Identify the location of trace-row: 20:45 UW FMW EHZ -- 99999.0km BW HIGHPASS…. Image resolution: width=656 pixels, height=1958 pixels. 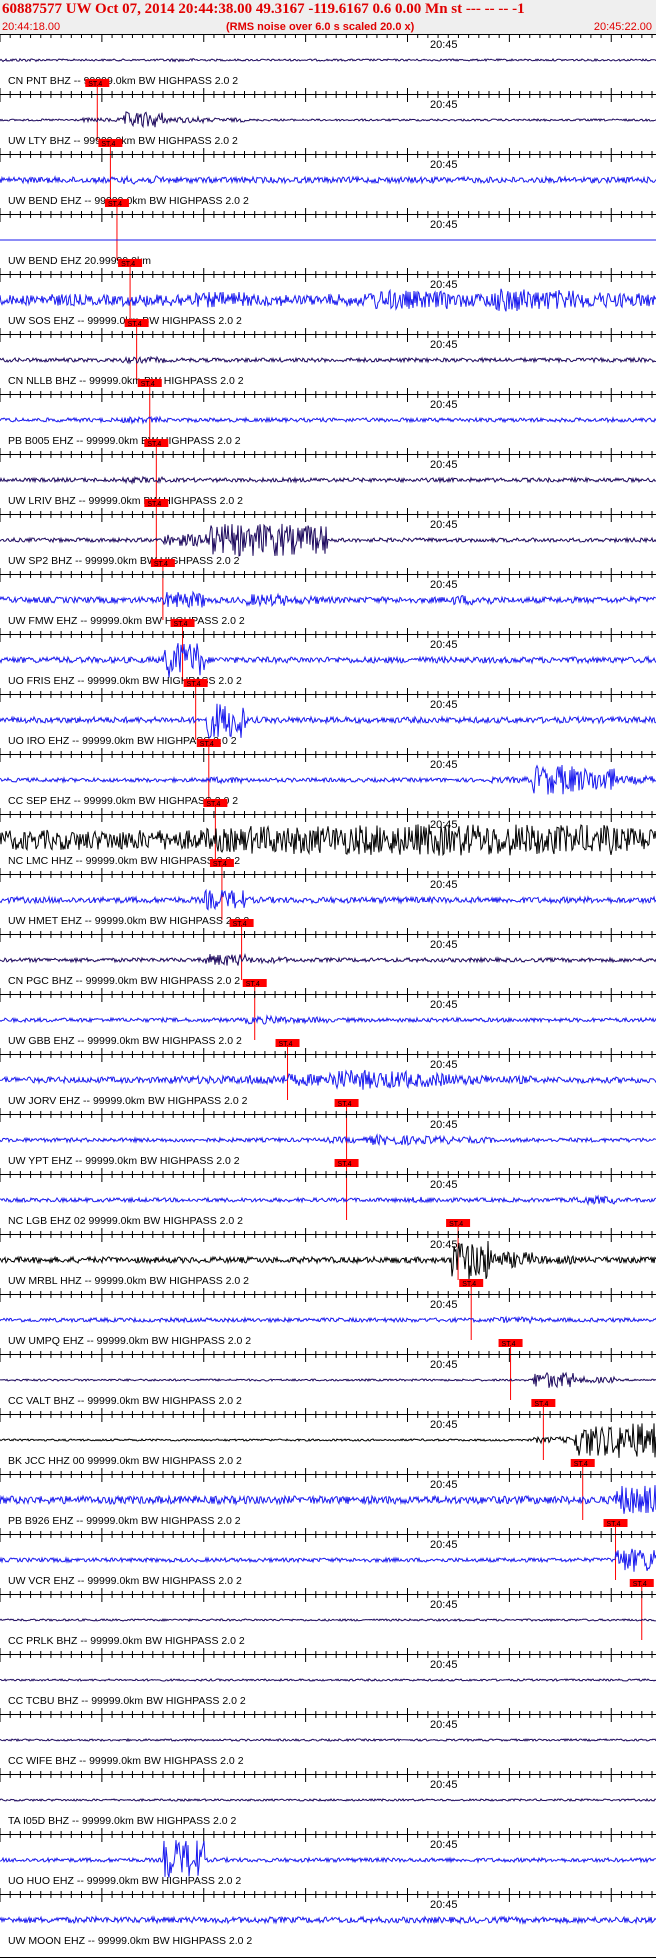
(328, 624).